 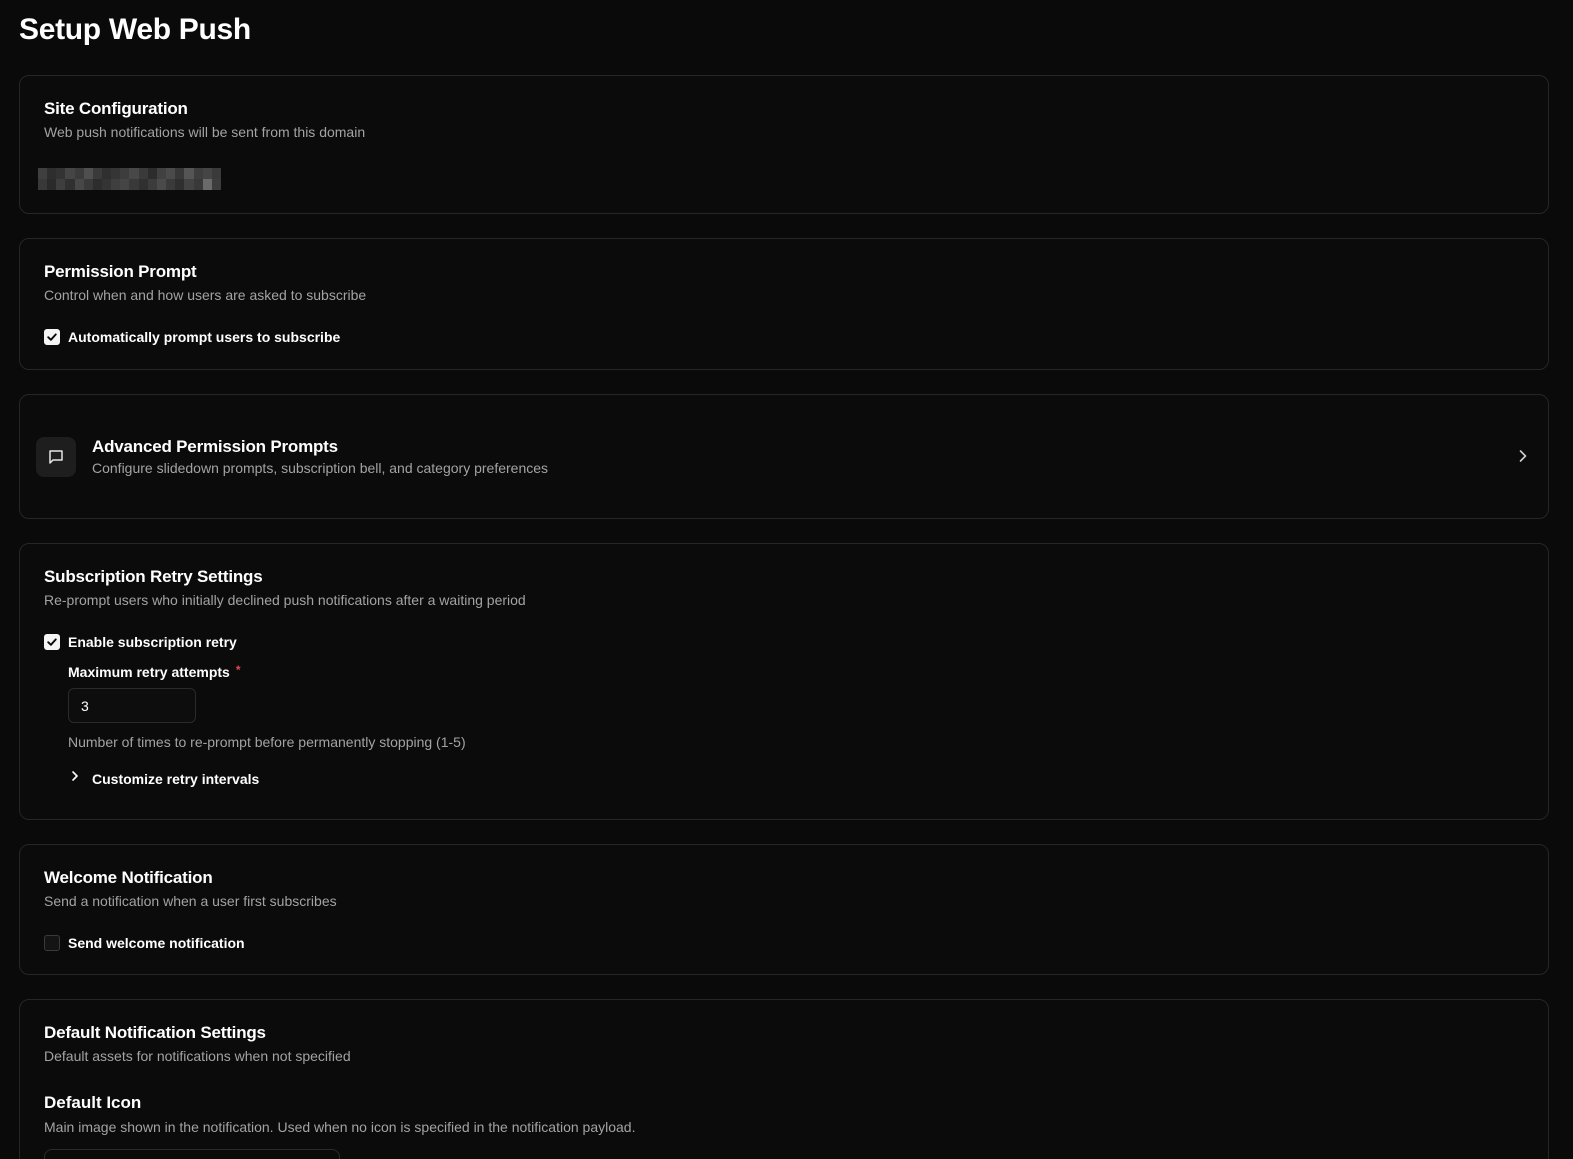 What do you see at coordinates (116, 108) in the screenshot?
I see `site-configuration-title: Site Configuration` at bounding box center [116, 108].